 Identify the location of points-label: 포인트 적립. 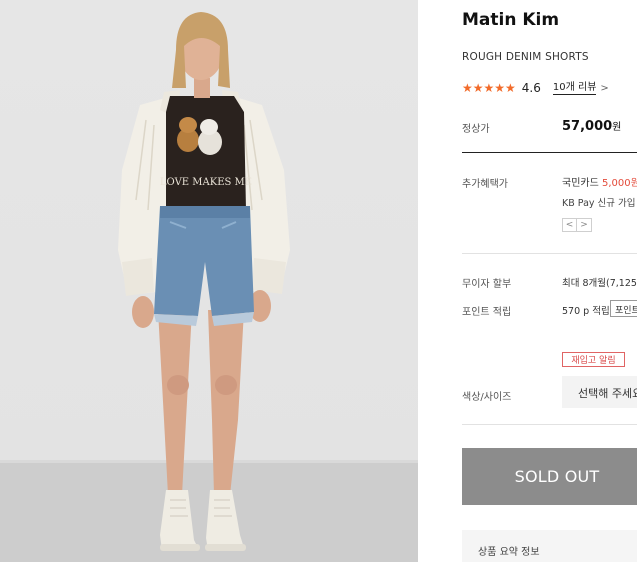
(487, 312).